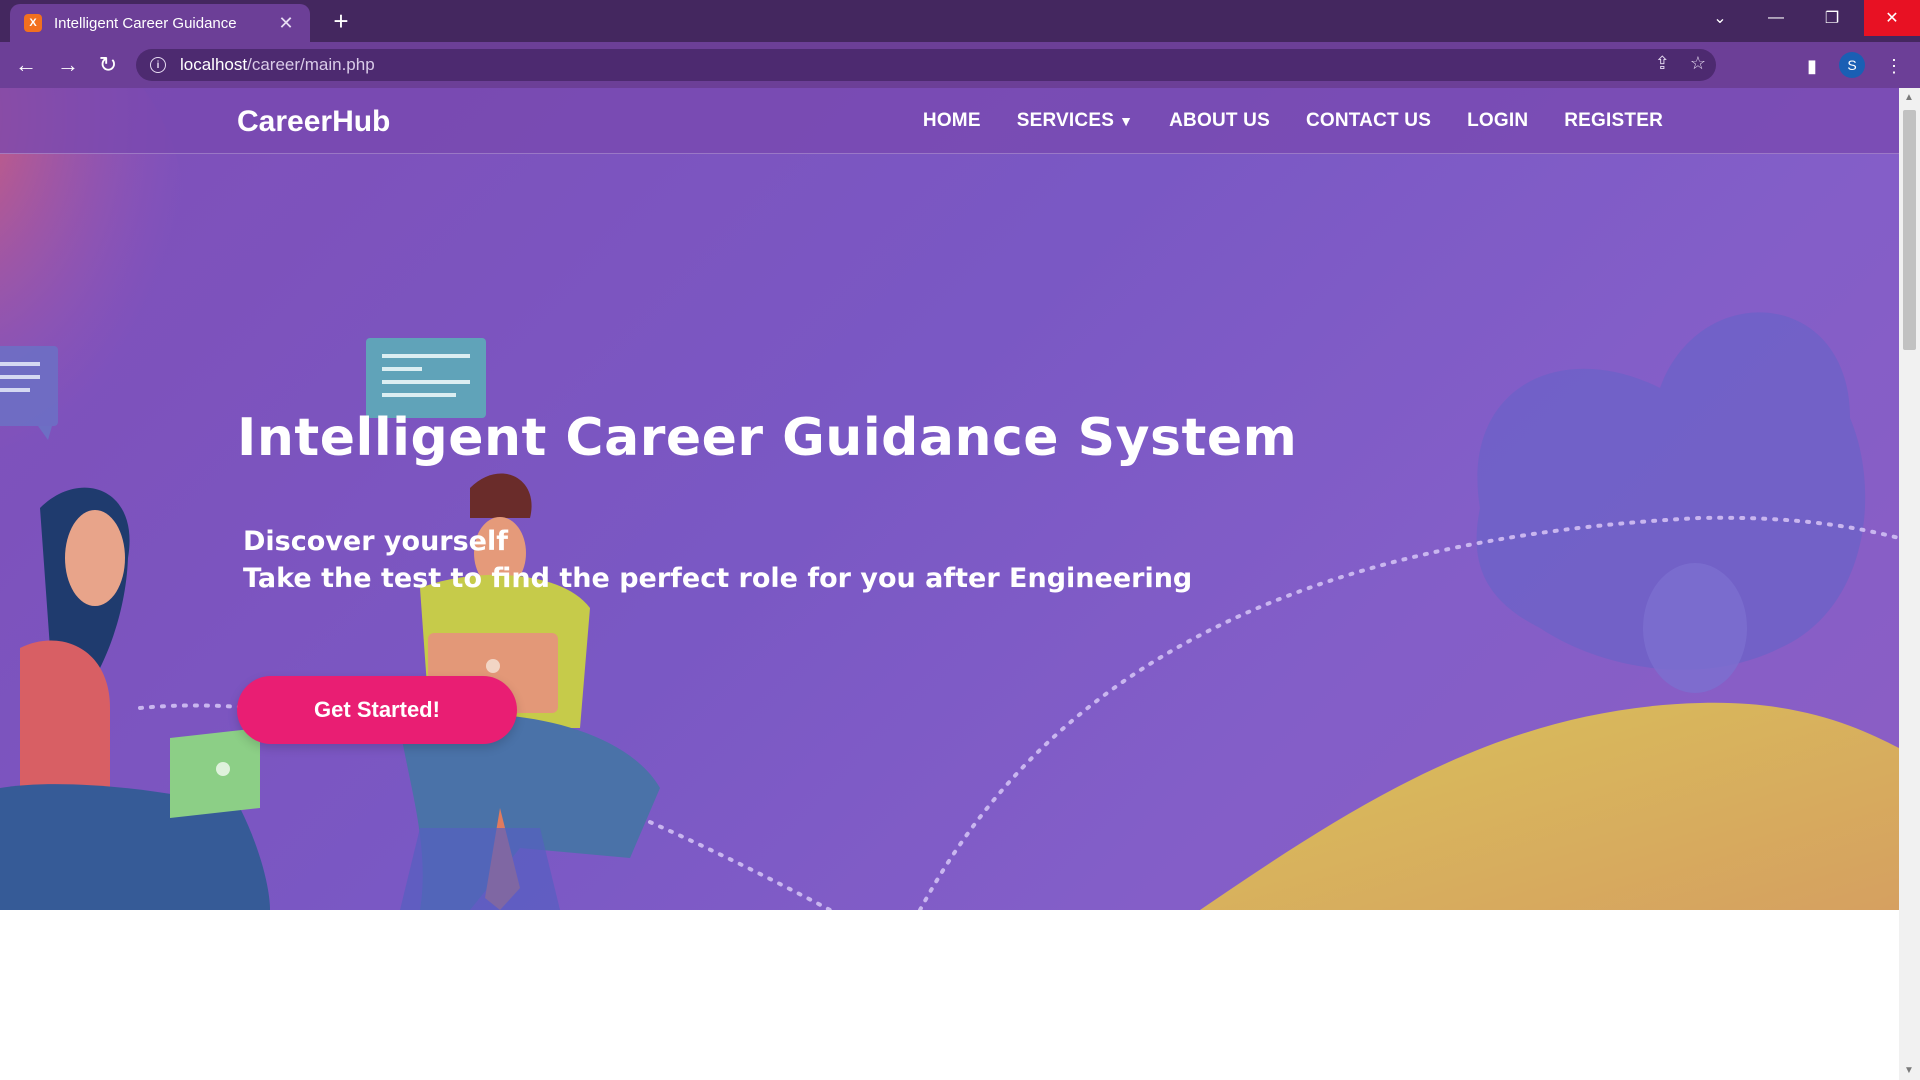  Describe the element at coordinates (1892, 18) in the screenshot. I see `window-close-icon: ✕` at that location.